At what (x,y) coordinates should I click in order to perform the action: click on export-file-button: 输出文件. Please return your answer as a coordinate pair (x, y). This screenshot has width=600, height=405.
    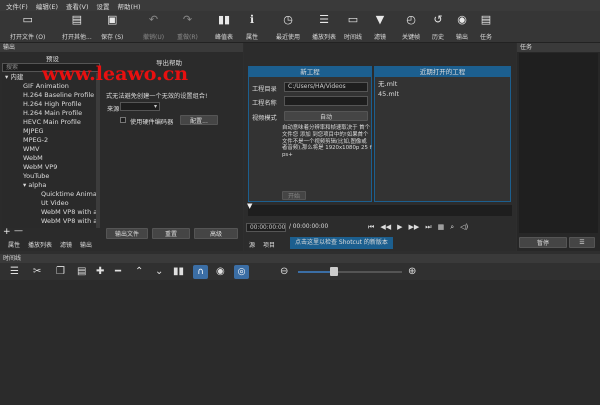
    Looking at the image, I should click on (127, 233).